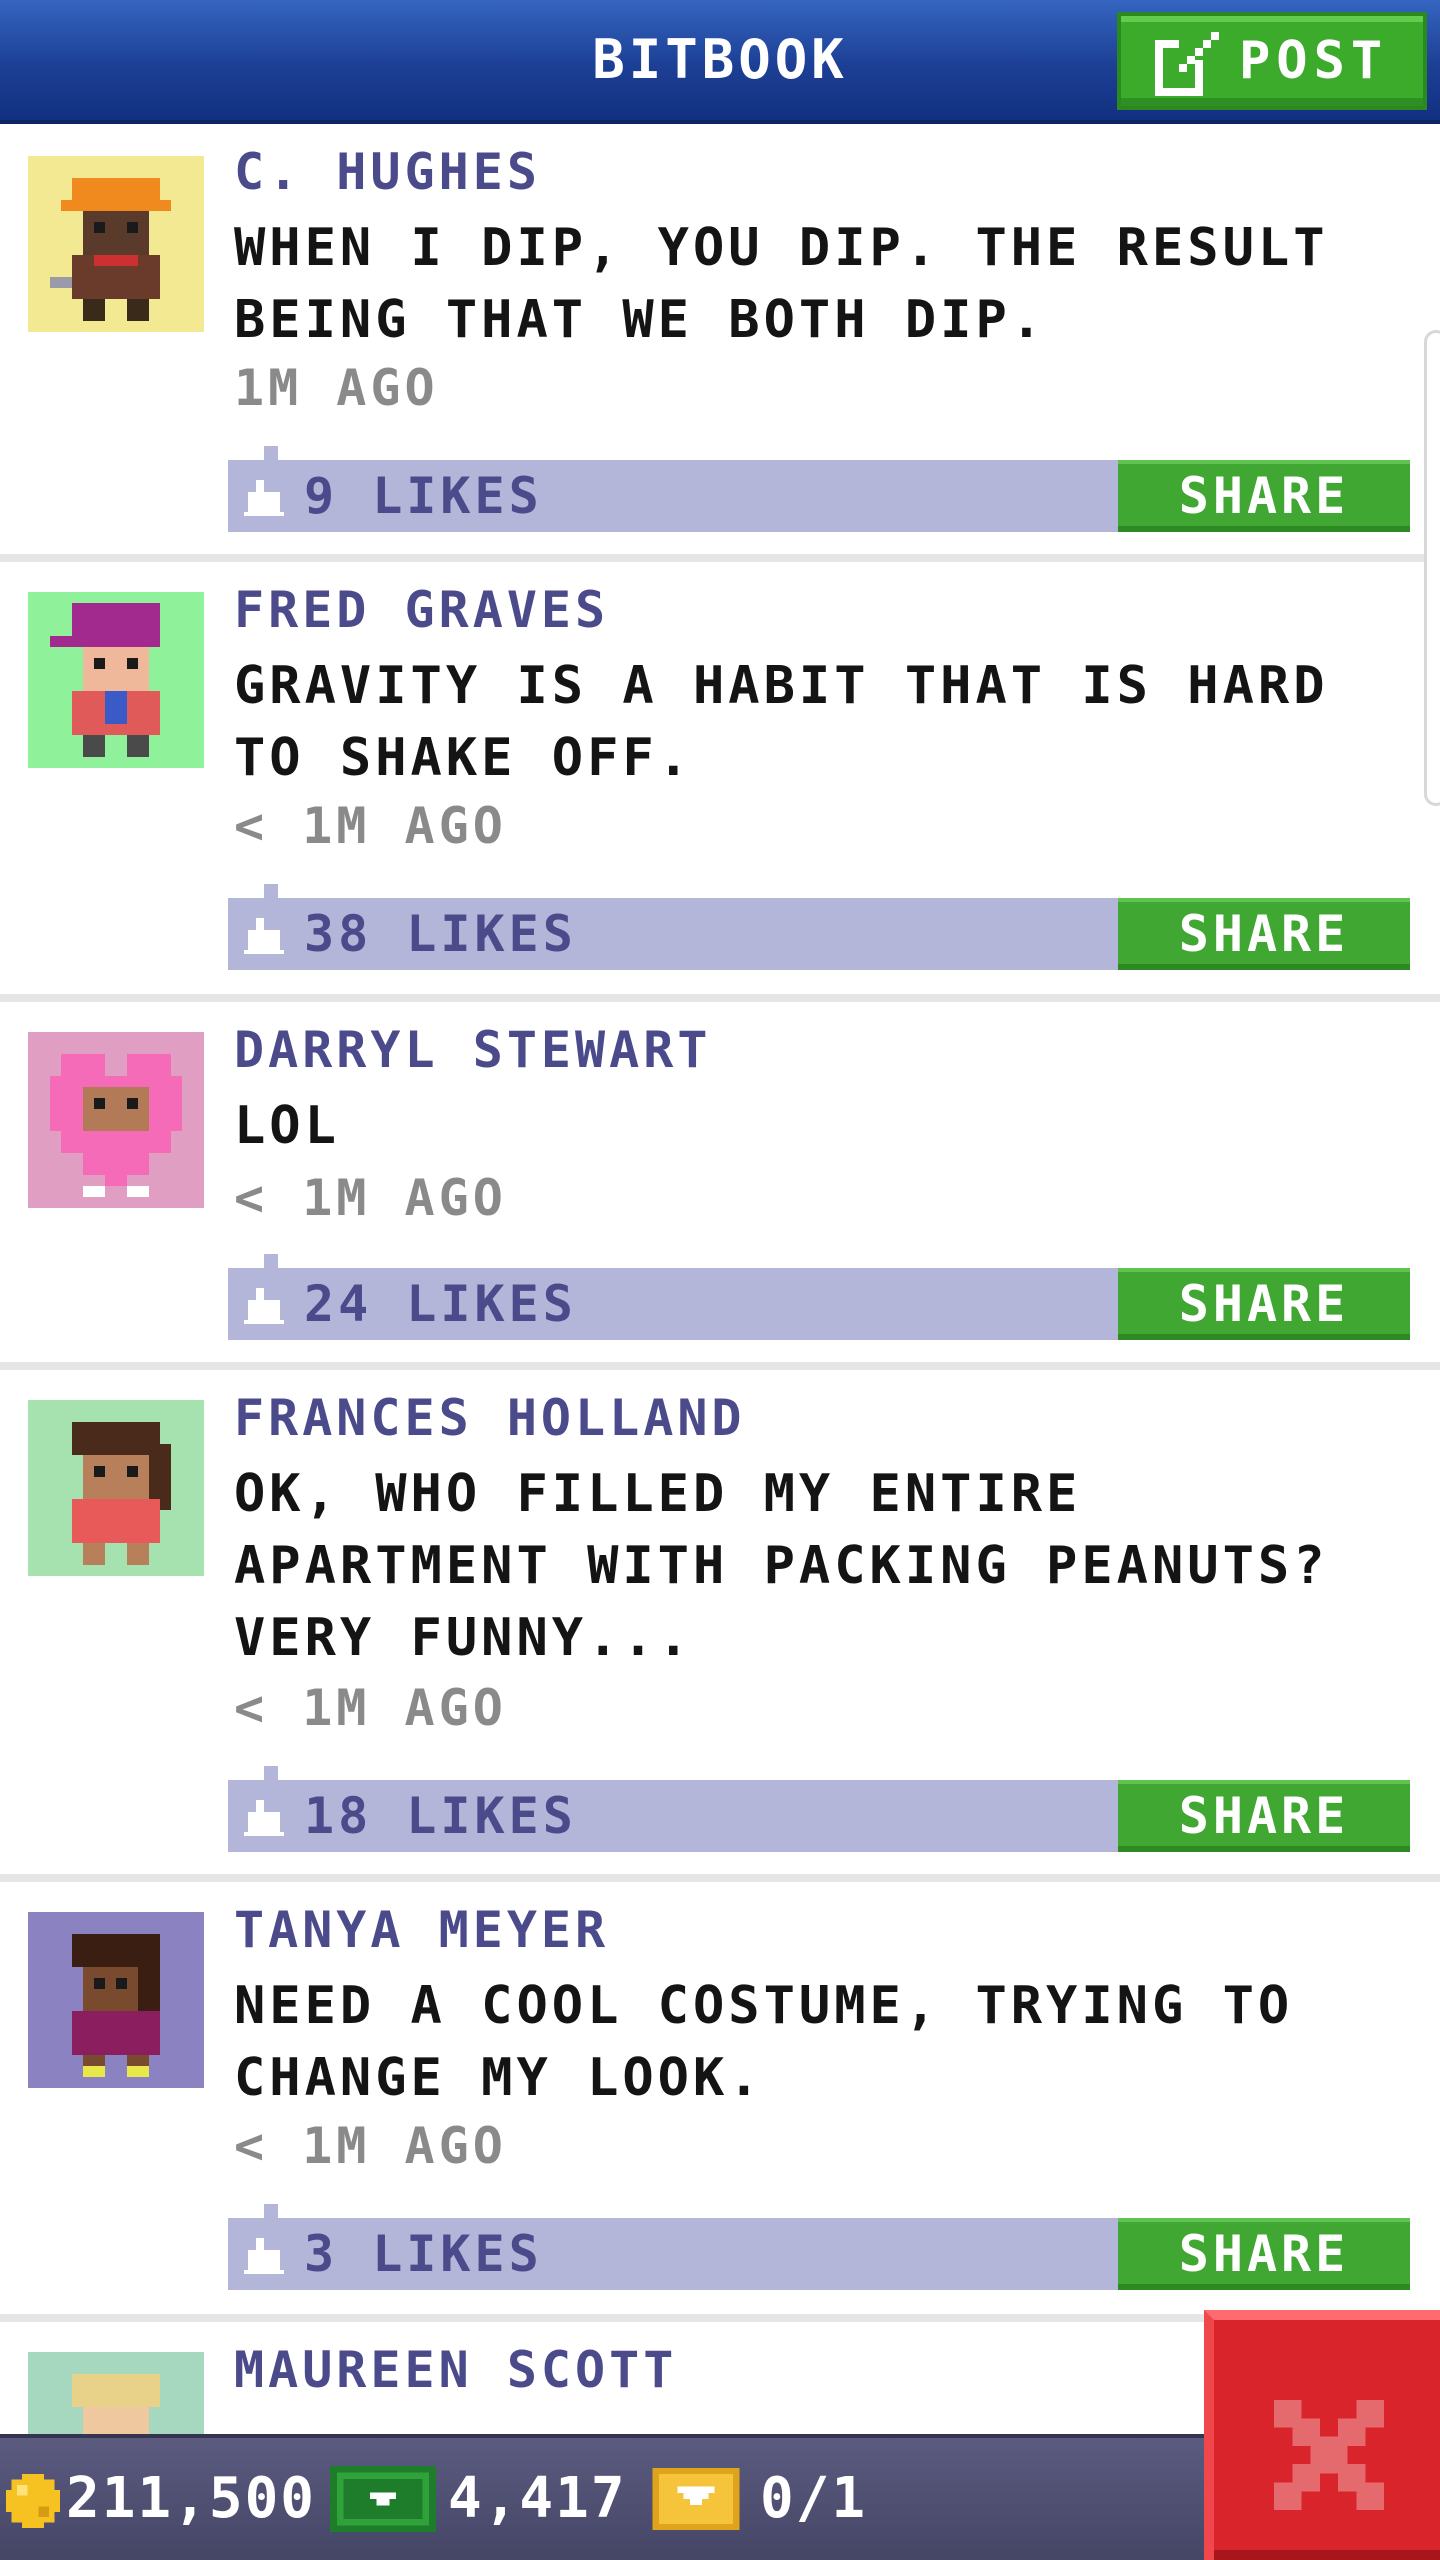  I want to click on coins-value: 211,500, so click(191, 2498).